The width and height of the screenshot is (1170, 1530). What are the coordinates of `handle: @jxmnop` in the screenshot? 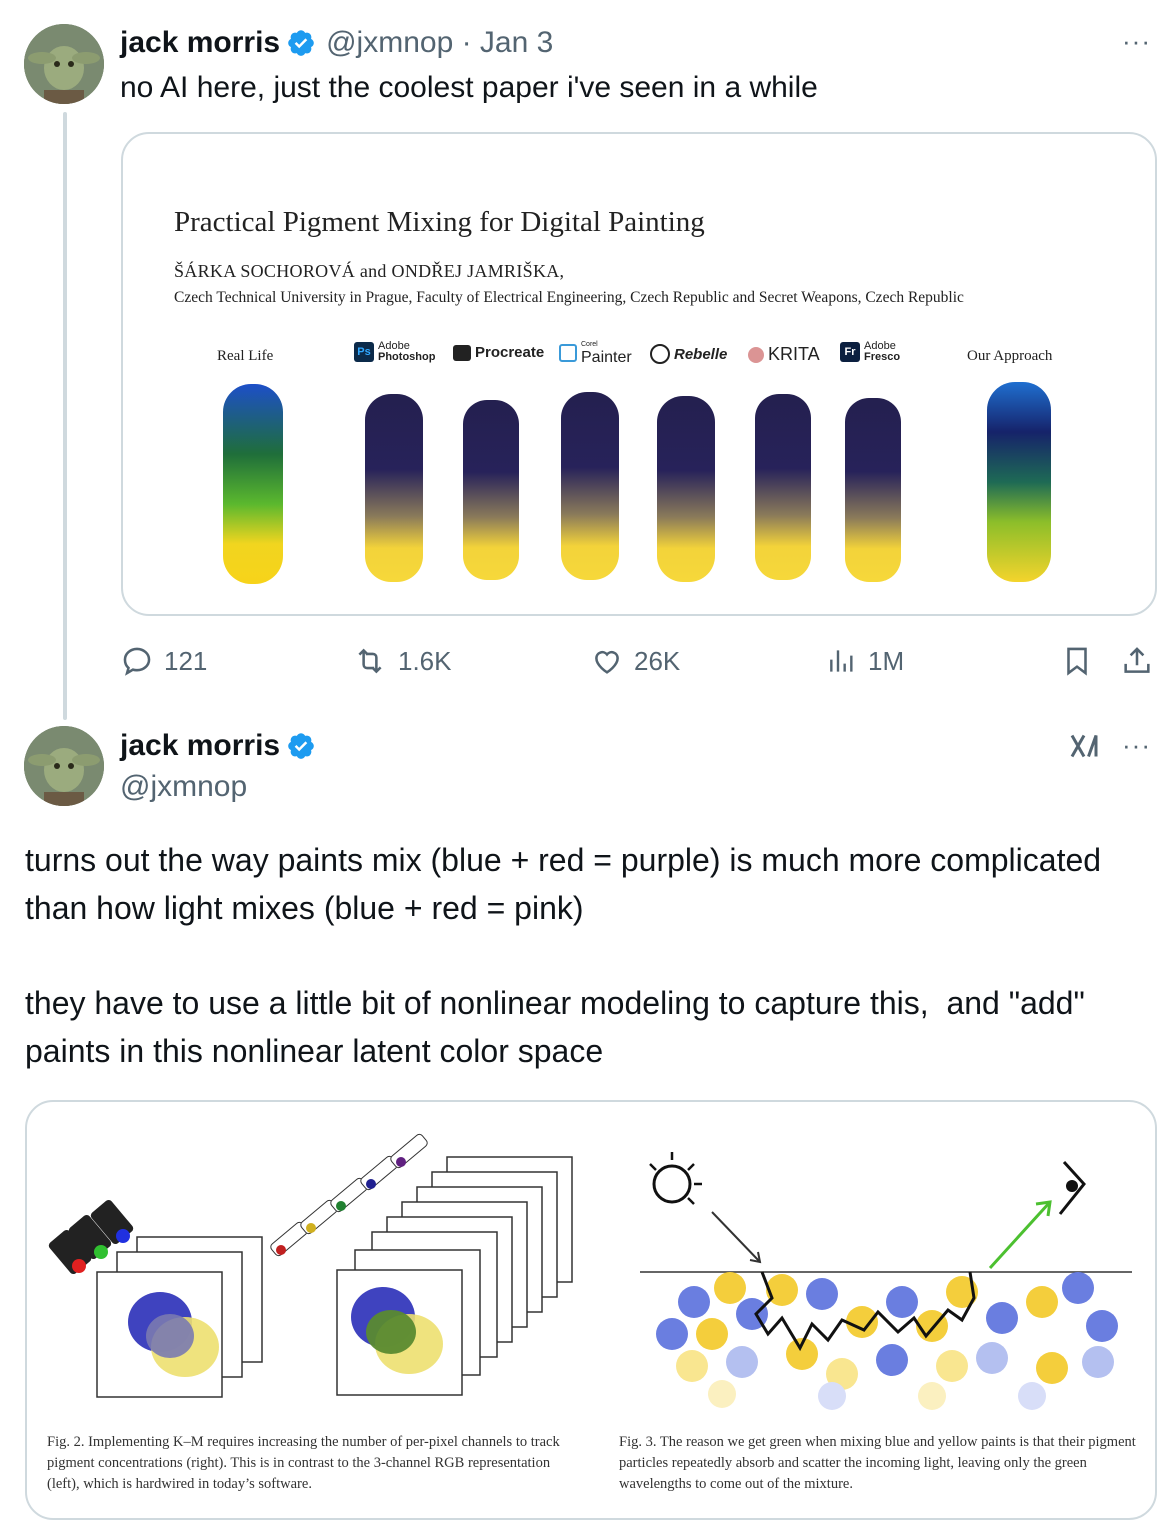 It's located at (183, 787).